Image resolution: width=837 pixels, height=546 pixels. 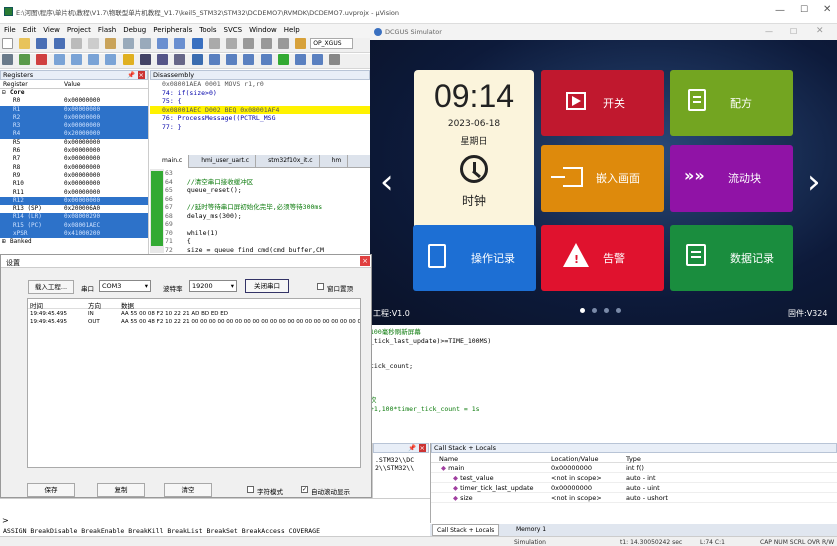 What do you see at coordinates (74, 226) in the screenshot?
I see `register-row: R15 (PC) 0x08001AEC` at bounding box center [74, 226].